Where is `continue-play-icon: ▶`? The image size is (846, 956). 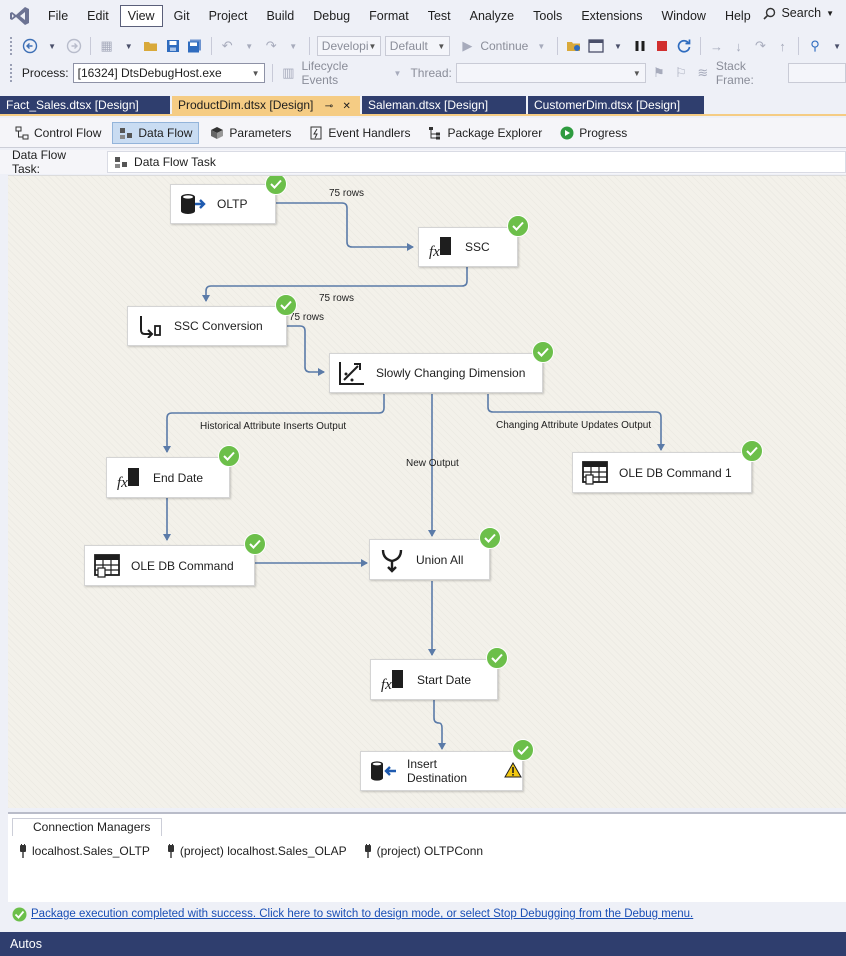
continue-play-icon: ▶ is located at coordinates (467, 46).